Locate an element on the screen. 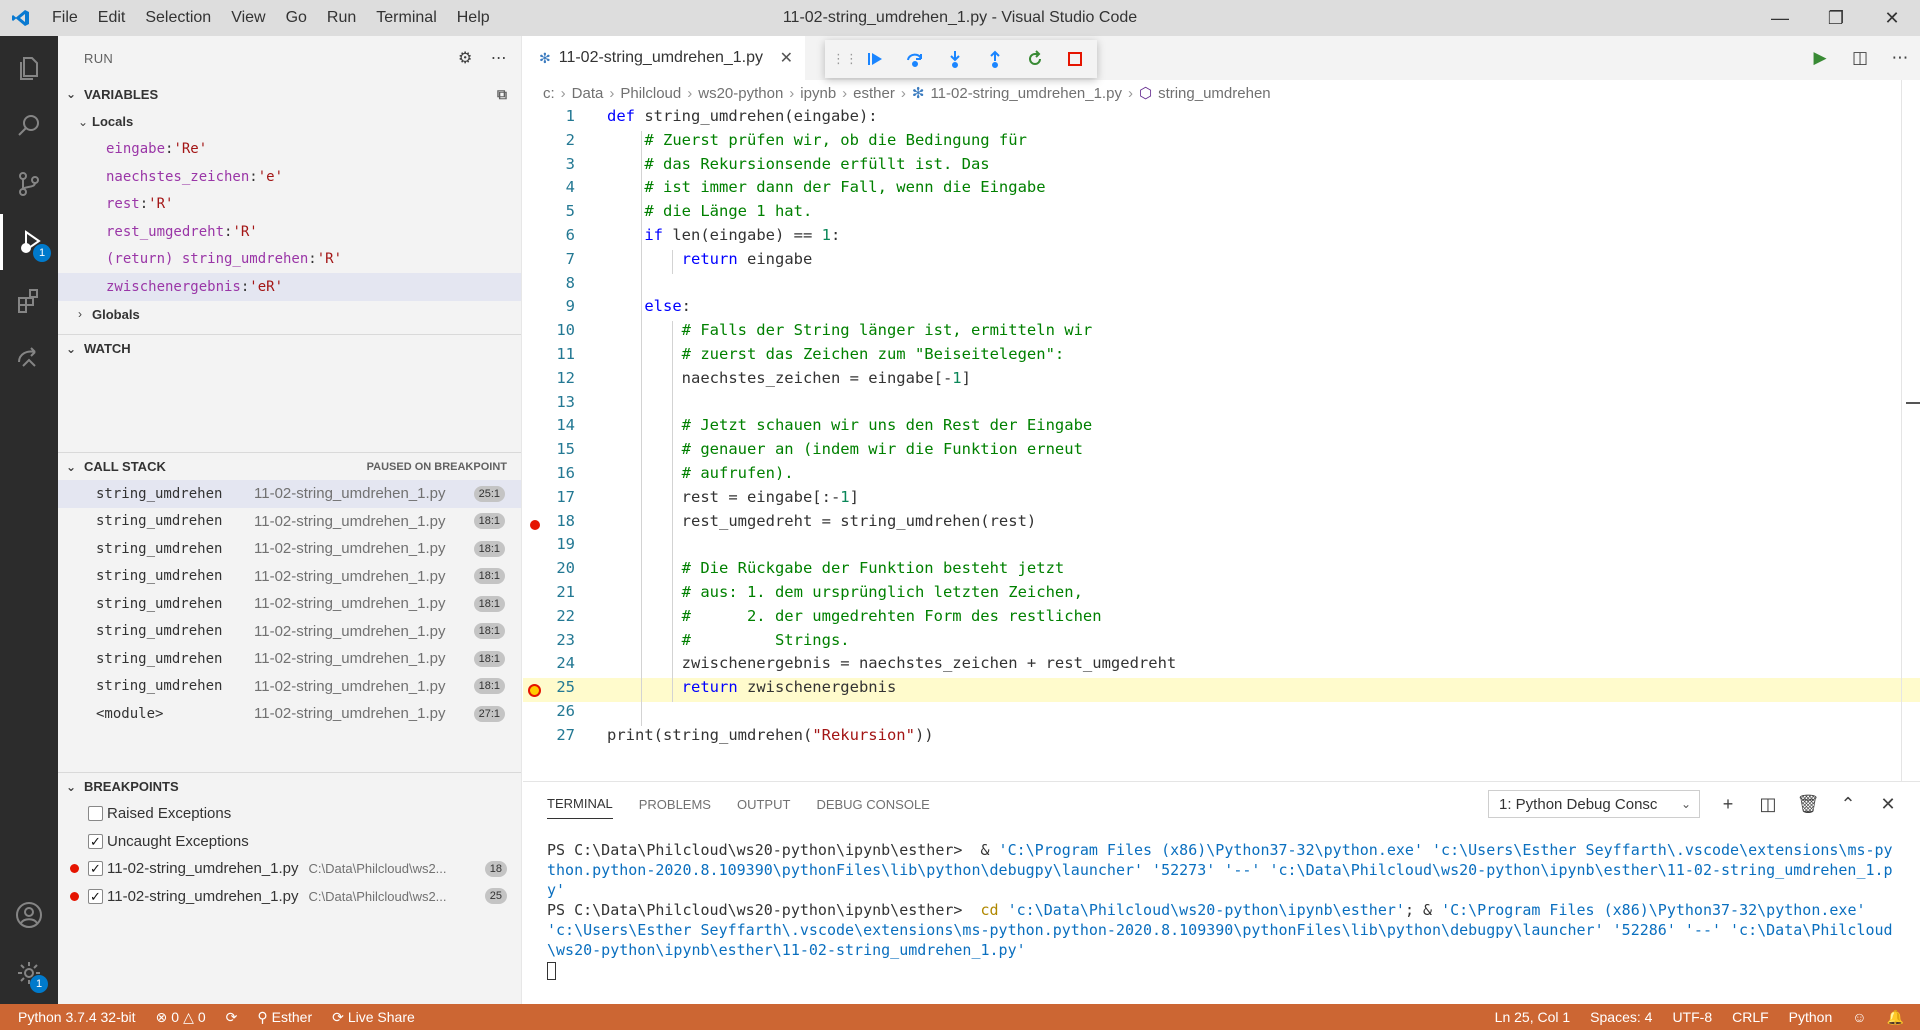  variable-row: rest_umgedreht: 'R' is located at coordinates (289, 232).